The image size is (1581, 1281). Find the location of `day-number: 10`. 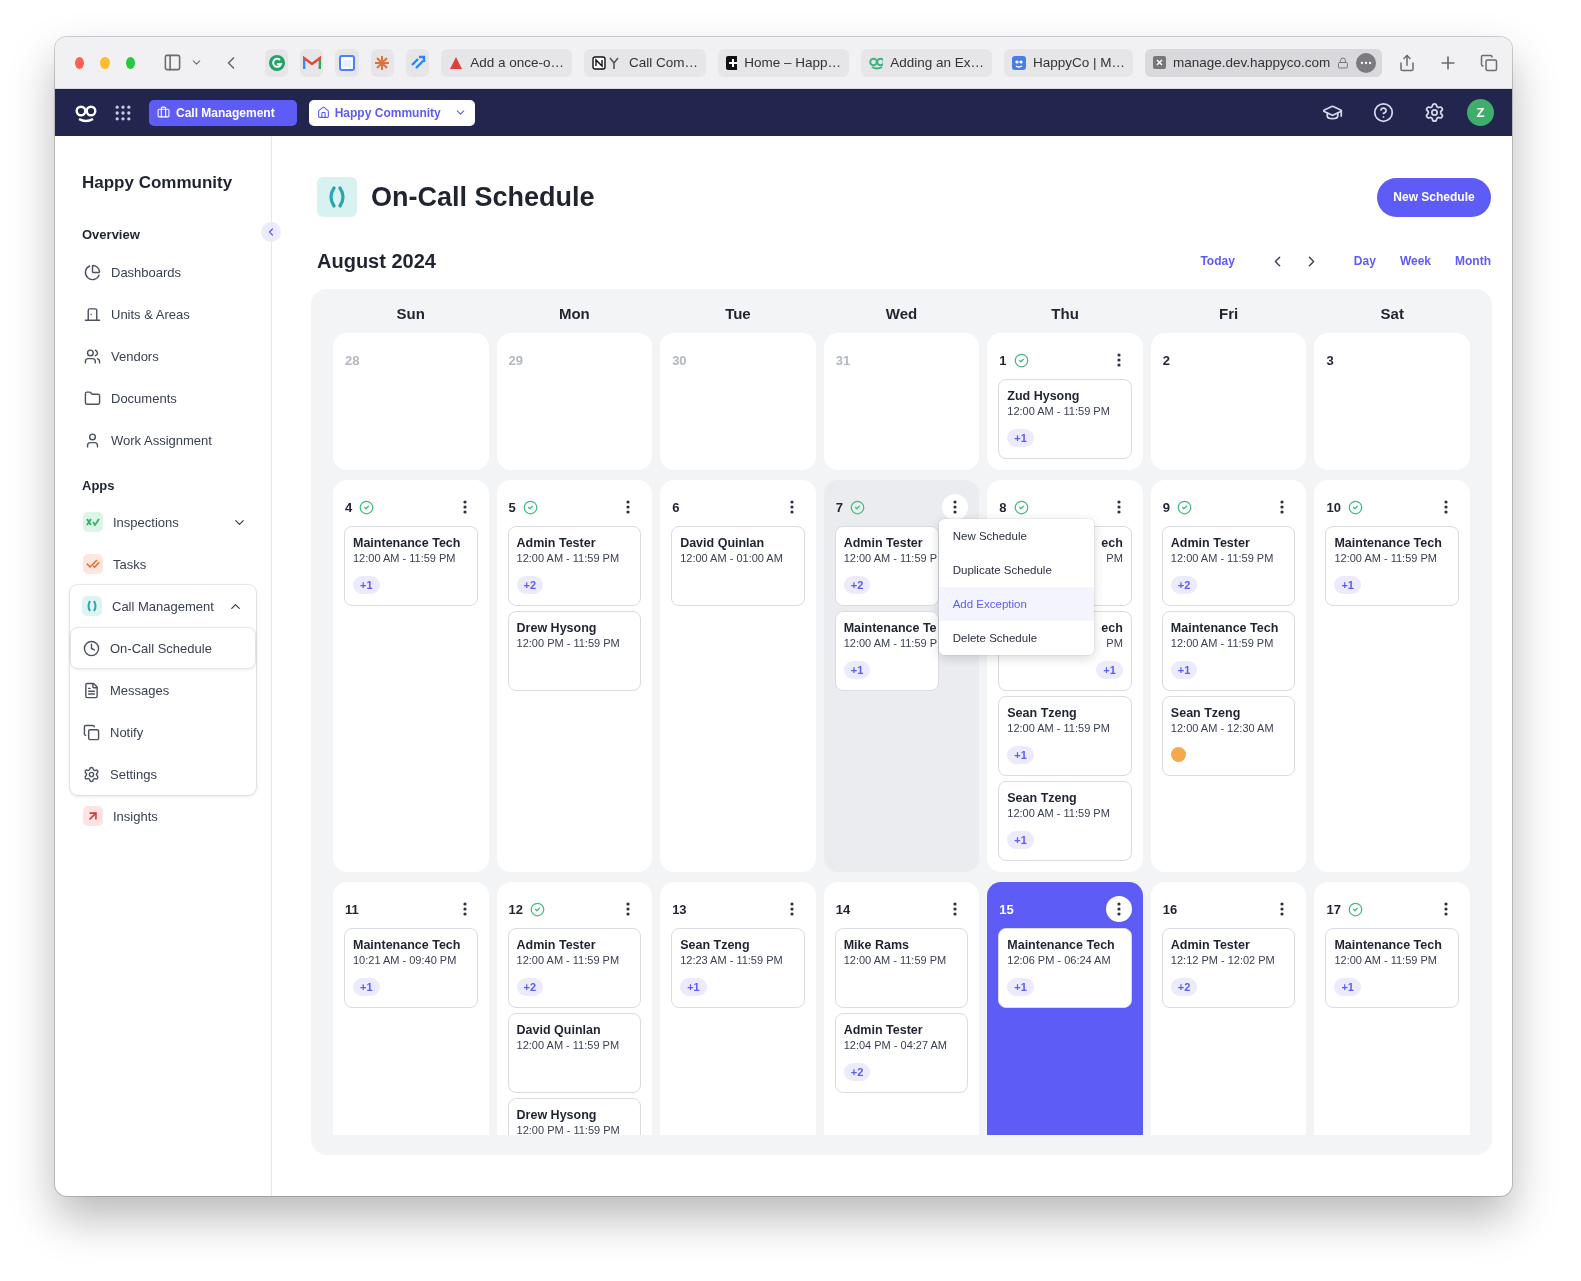

day-number: 10 is located at coordinates (1333, 507).